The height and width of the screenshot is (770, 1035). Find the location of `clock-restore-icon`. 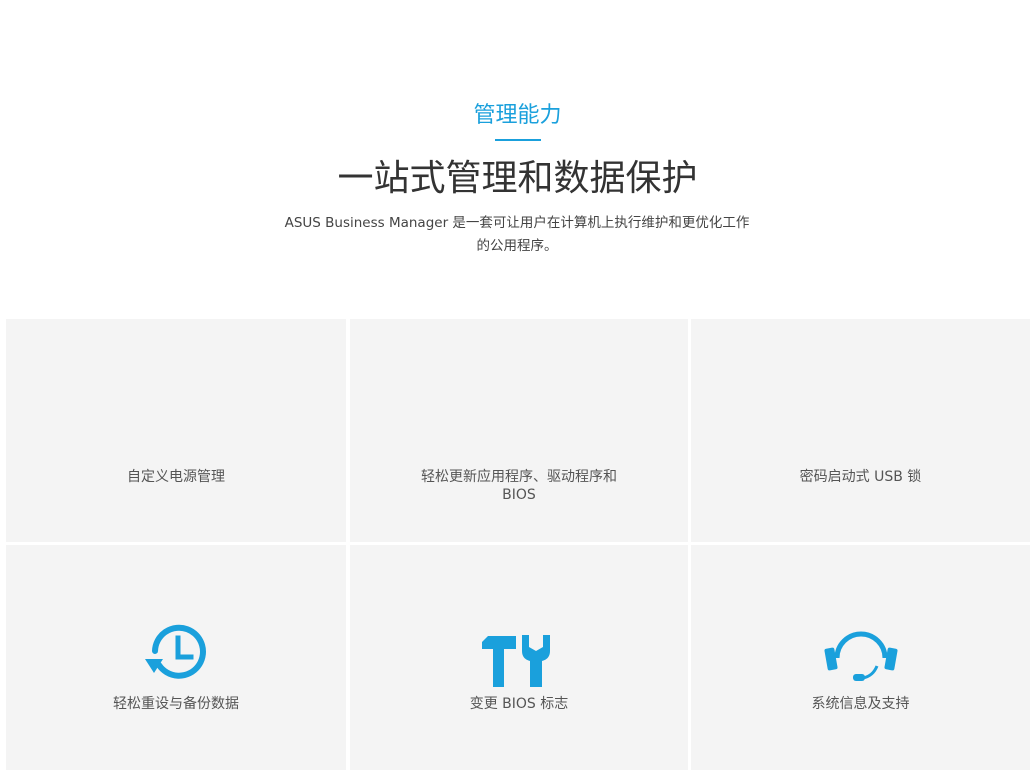

clock-restore-icon is located at coordinates (175, 651).